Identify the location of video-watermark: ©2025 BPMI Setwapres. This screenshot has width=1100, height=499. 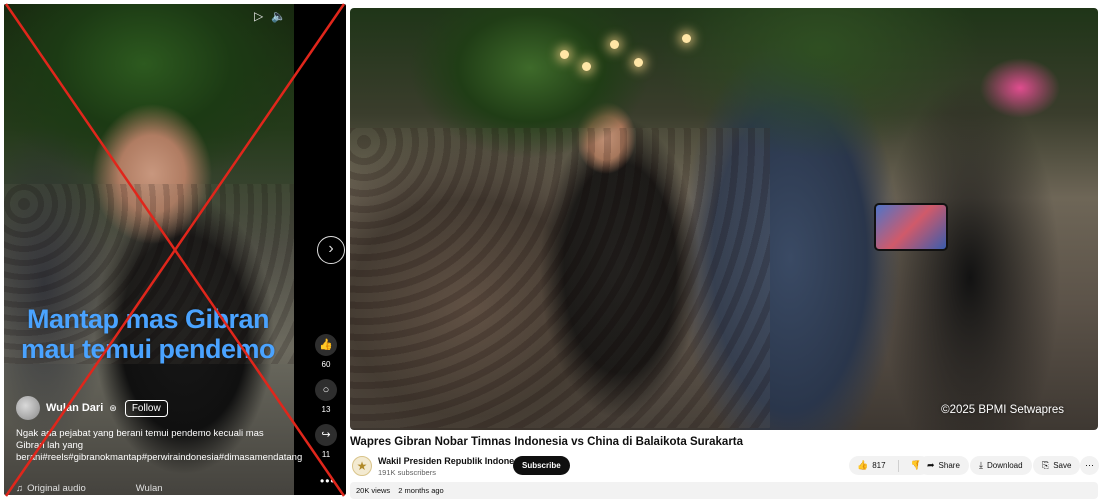
(1002, 410).